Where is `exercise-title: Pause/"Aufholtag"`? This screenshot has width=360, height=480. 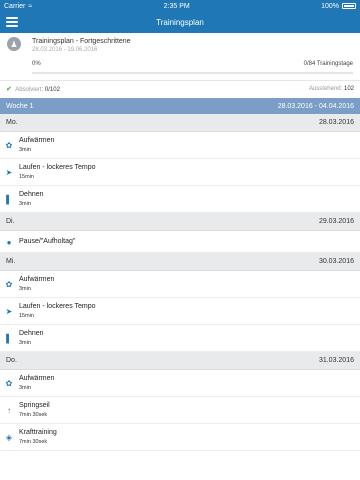
exercise-title: Pause/"Aufholtag" is located at coordinates (47, 241).